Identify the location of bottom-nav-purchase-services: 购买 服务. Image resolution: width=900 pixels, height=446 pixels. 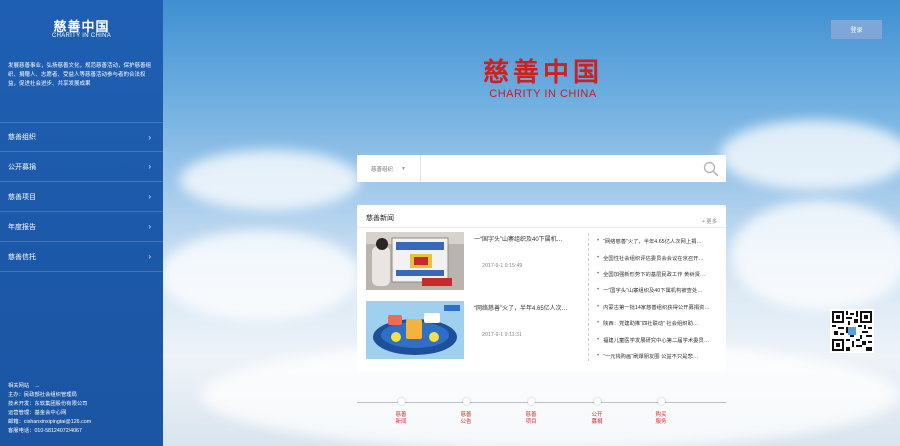
(661, 412).